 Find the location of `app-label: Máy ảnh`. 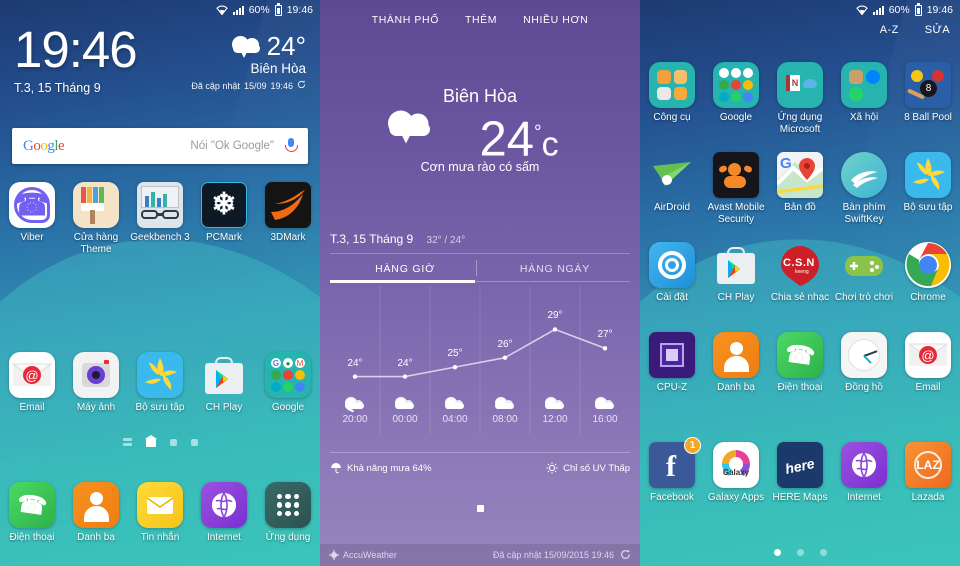

app-label: Máy ảnh is located at coordinates (96, 407).